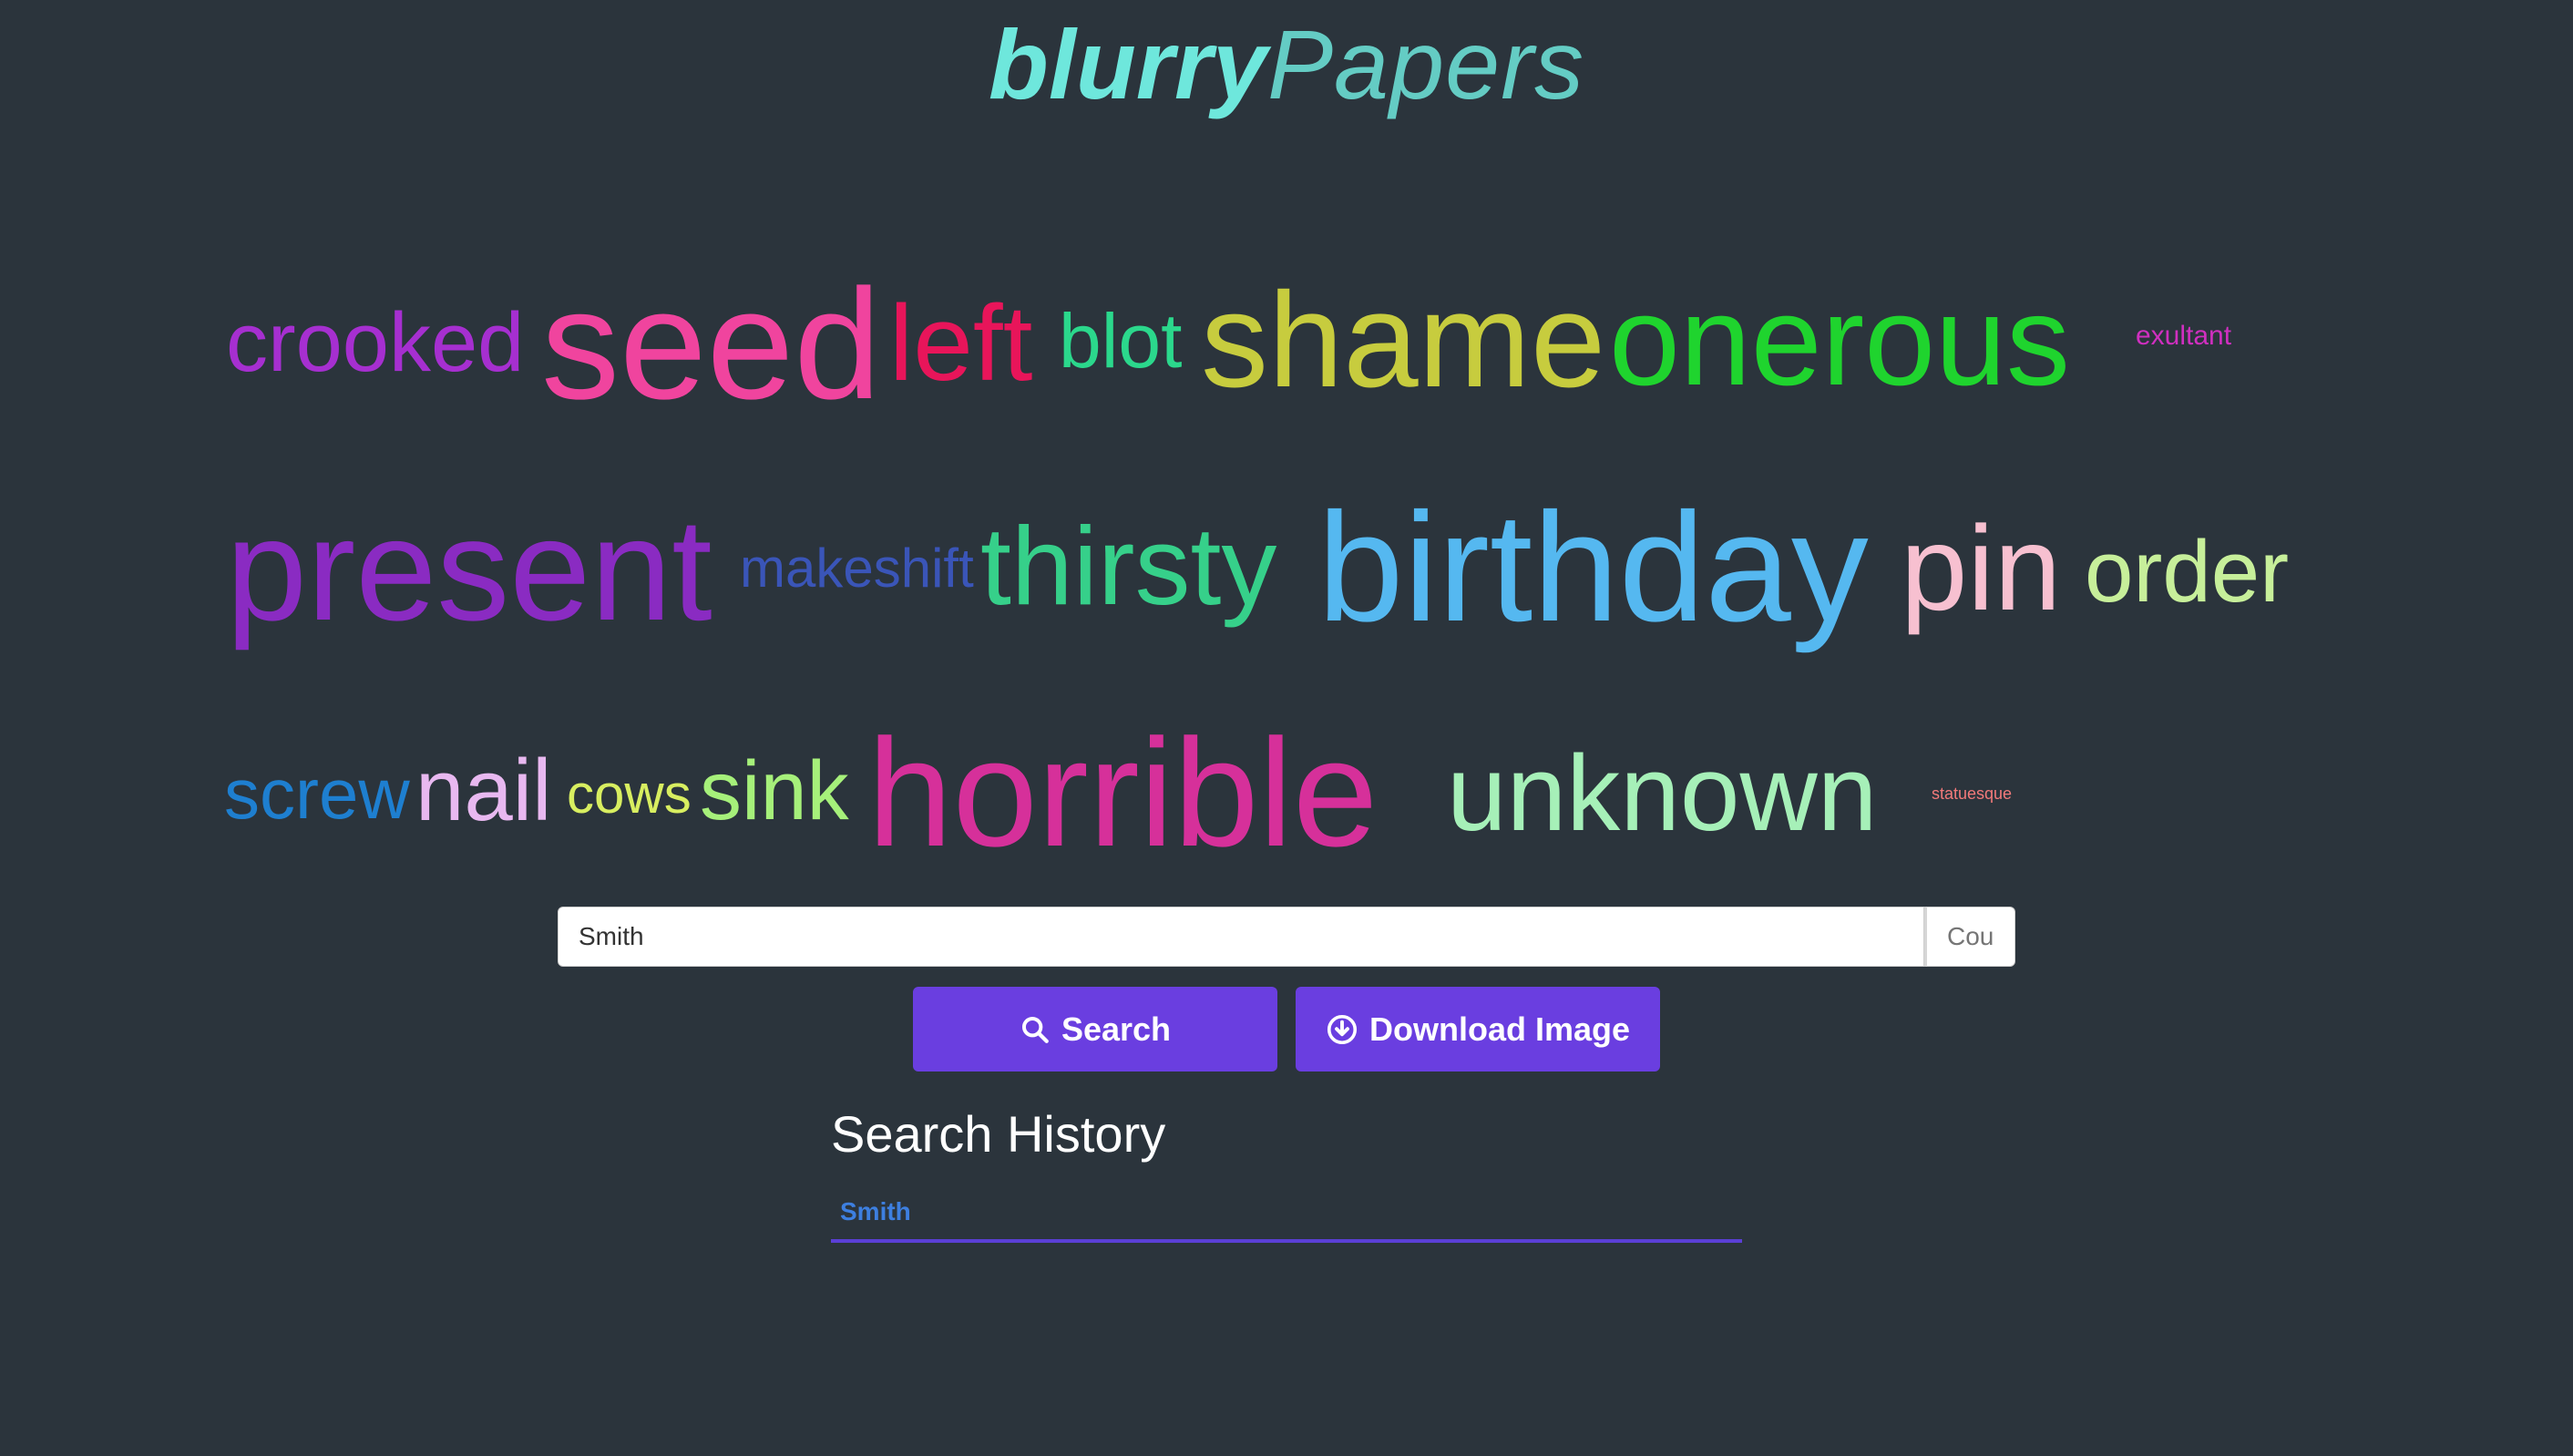  I want to click on cloud-word: crooked, so click(375, 342).